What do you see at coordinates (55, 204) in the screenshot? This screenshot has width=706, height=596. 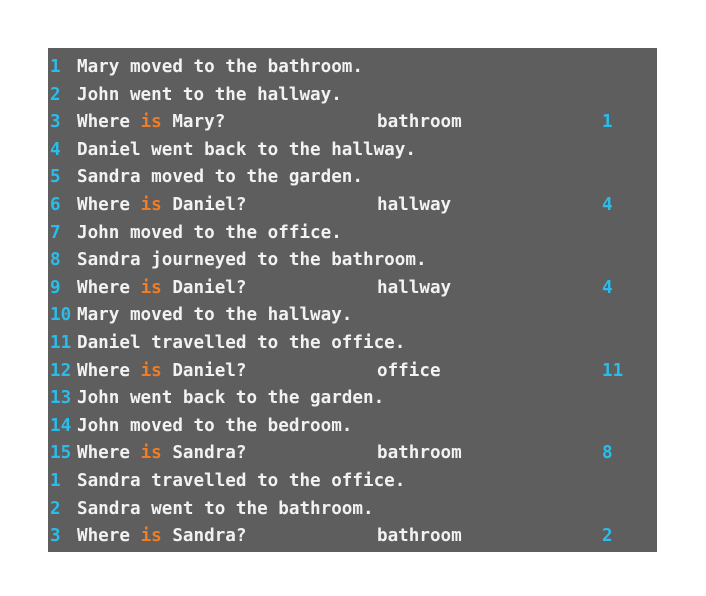 I see `line-number: 6` at bounding box center [55, 204].